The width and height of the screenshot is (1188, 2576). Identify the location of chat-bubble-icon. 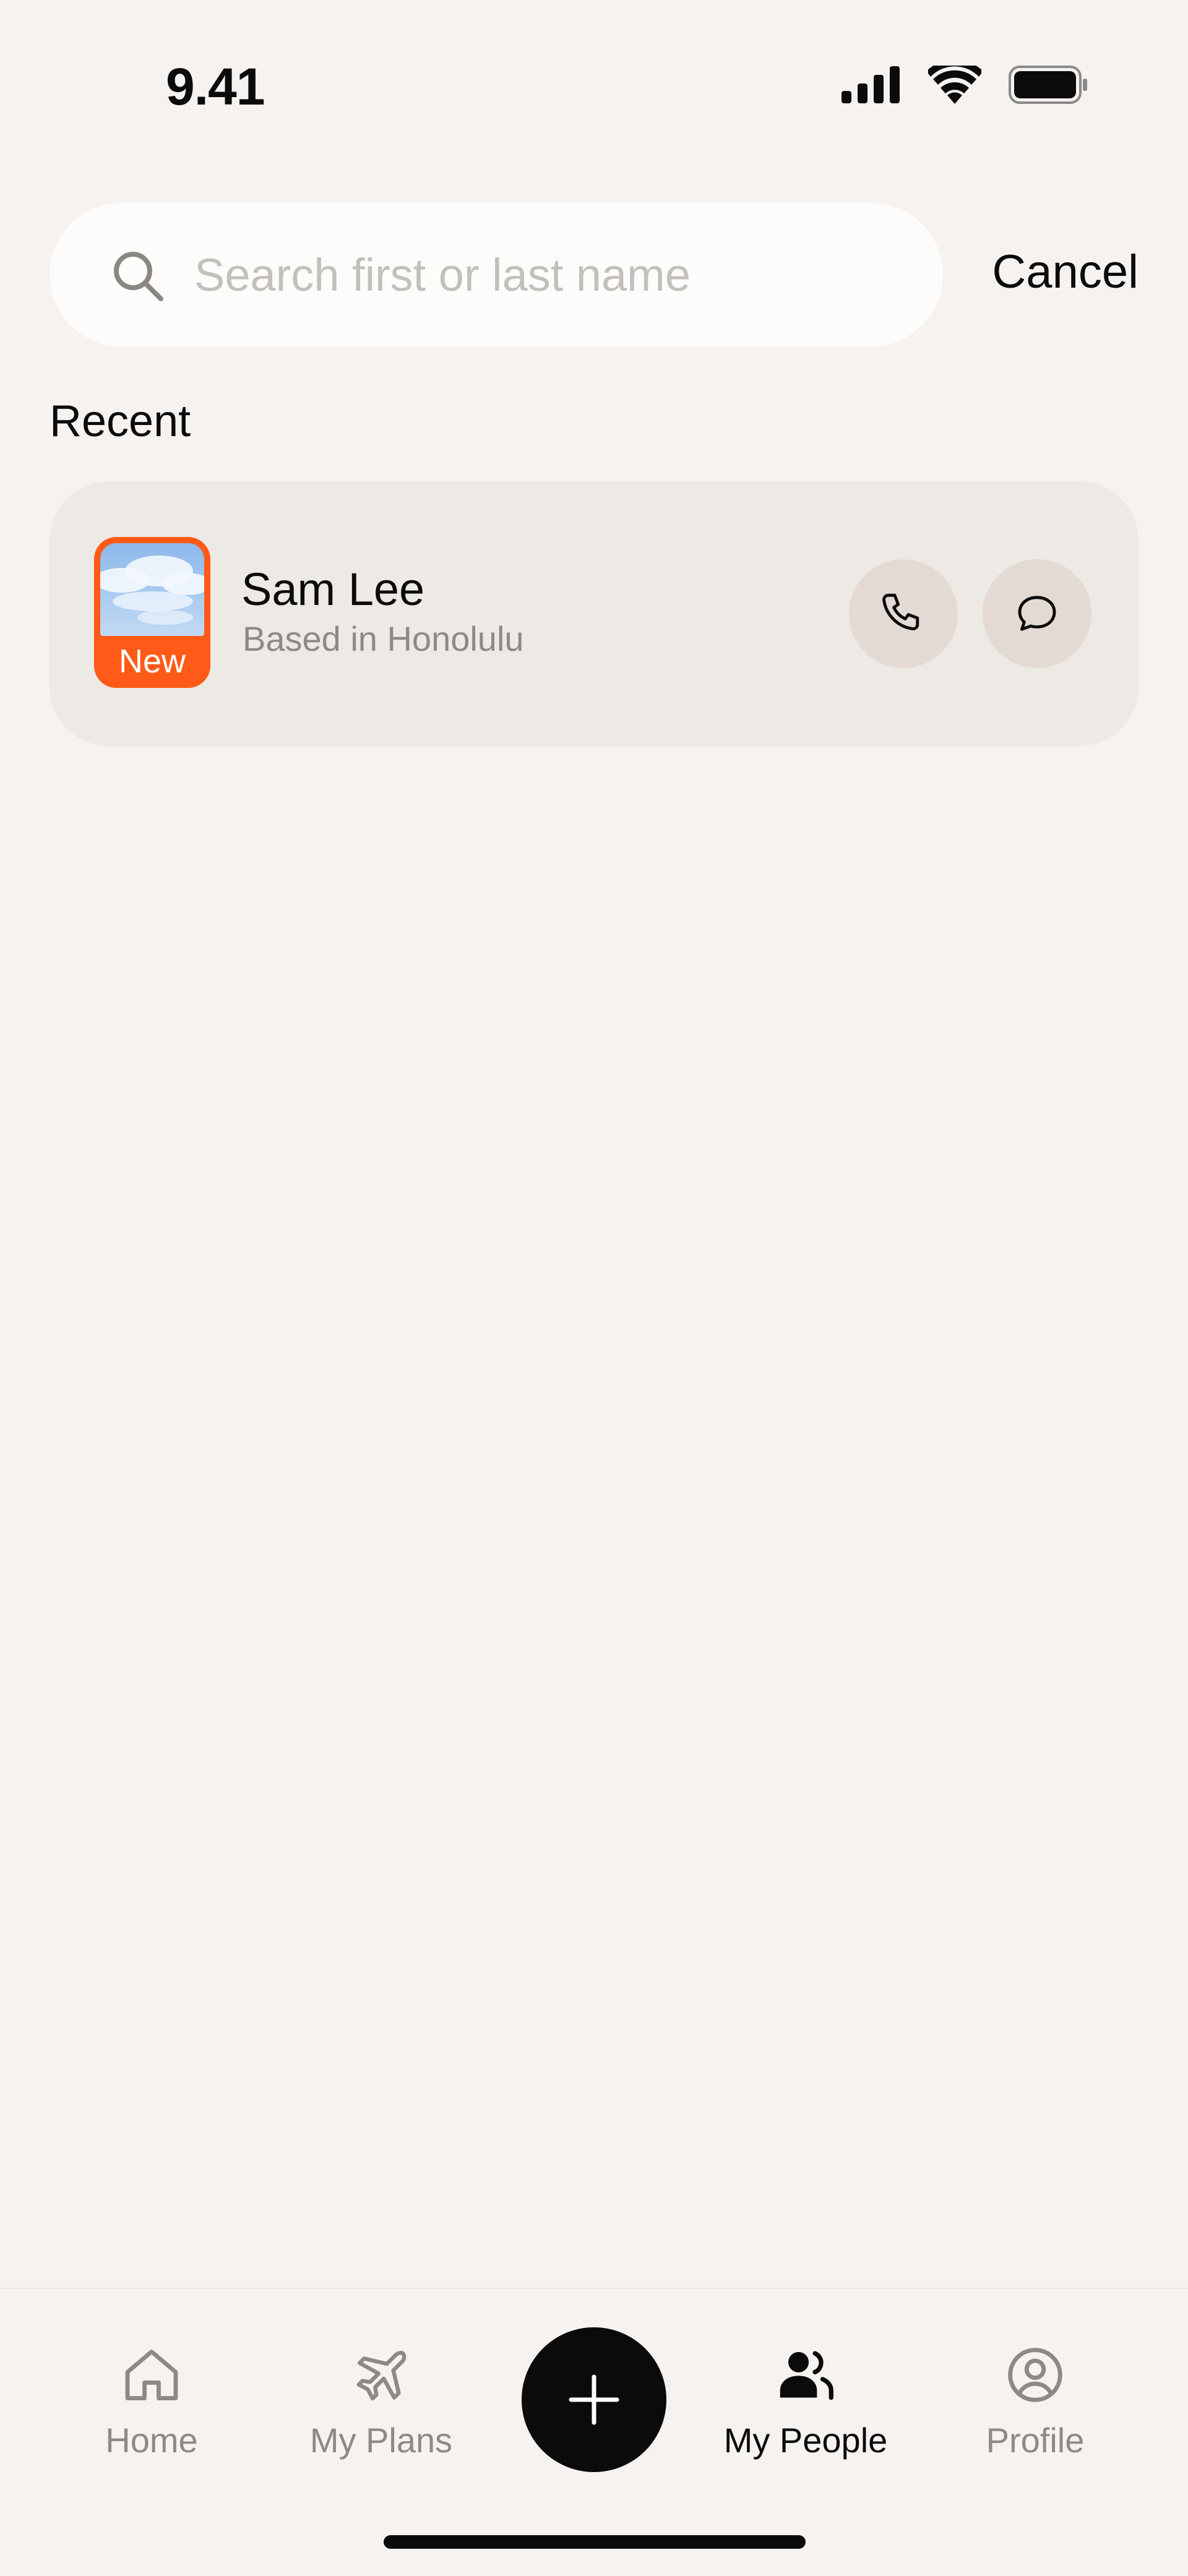
(1037, 613).